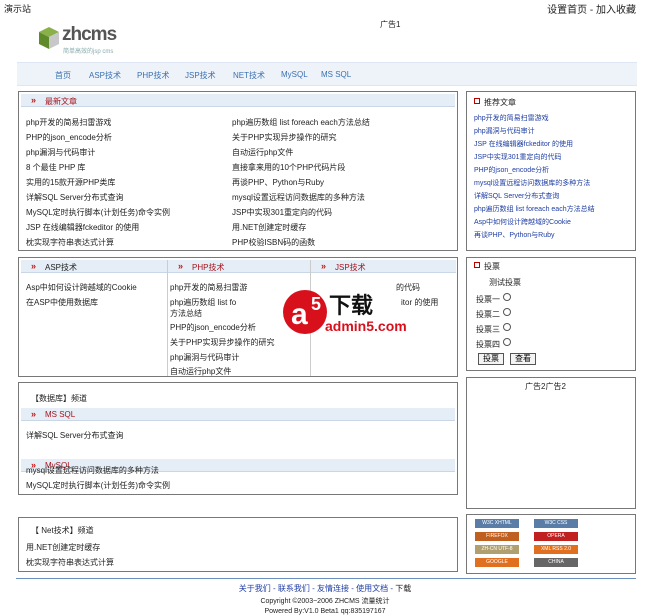  I want to click on php-item: PHP的json_encode分析, so click(213, 327).